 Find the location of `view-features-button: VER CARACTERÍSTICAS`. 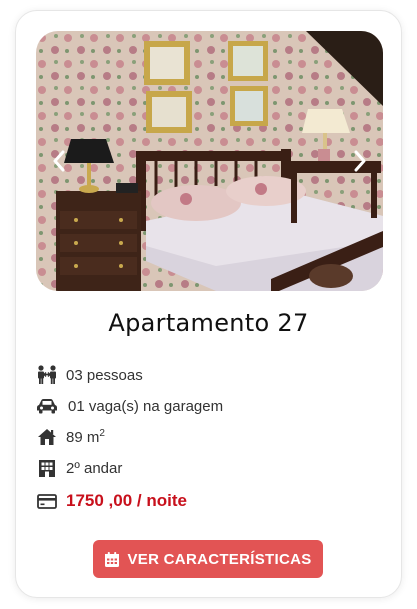

view-features-button: VER CARACTERÍSTICAS is located at coordinates (208, 559).